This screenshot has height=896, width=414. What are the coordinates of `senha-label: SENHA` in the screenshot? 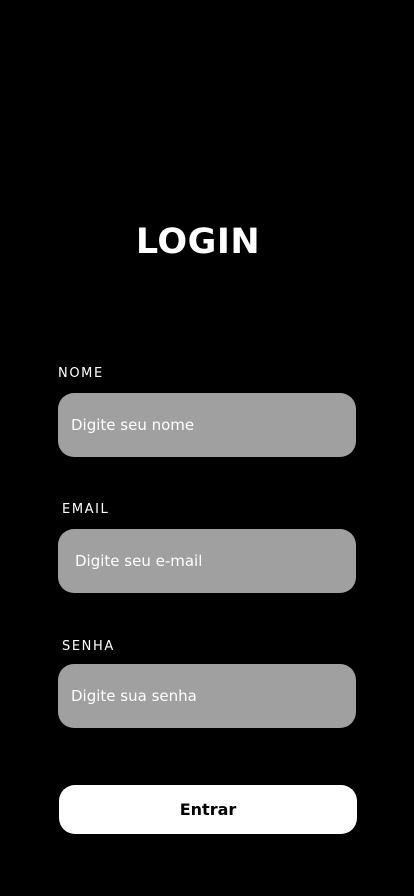 It's located at (88, 646).